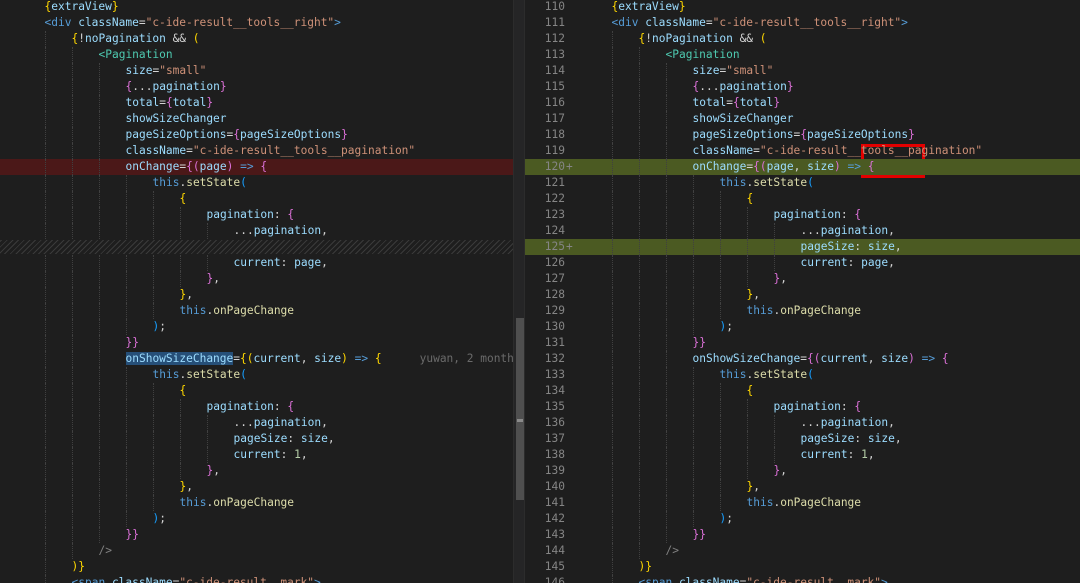  What do you see at coordinates (802, 471) in the screenshot?
I see `code-line: 139},` at bounding box center [802, 471].